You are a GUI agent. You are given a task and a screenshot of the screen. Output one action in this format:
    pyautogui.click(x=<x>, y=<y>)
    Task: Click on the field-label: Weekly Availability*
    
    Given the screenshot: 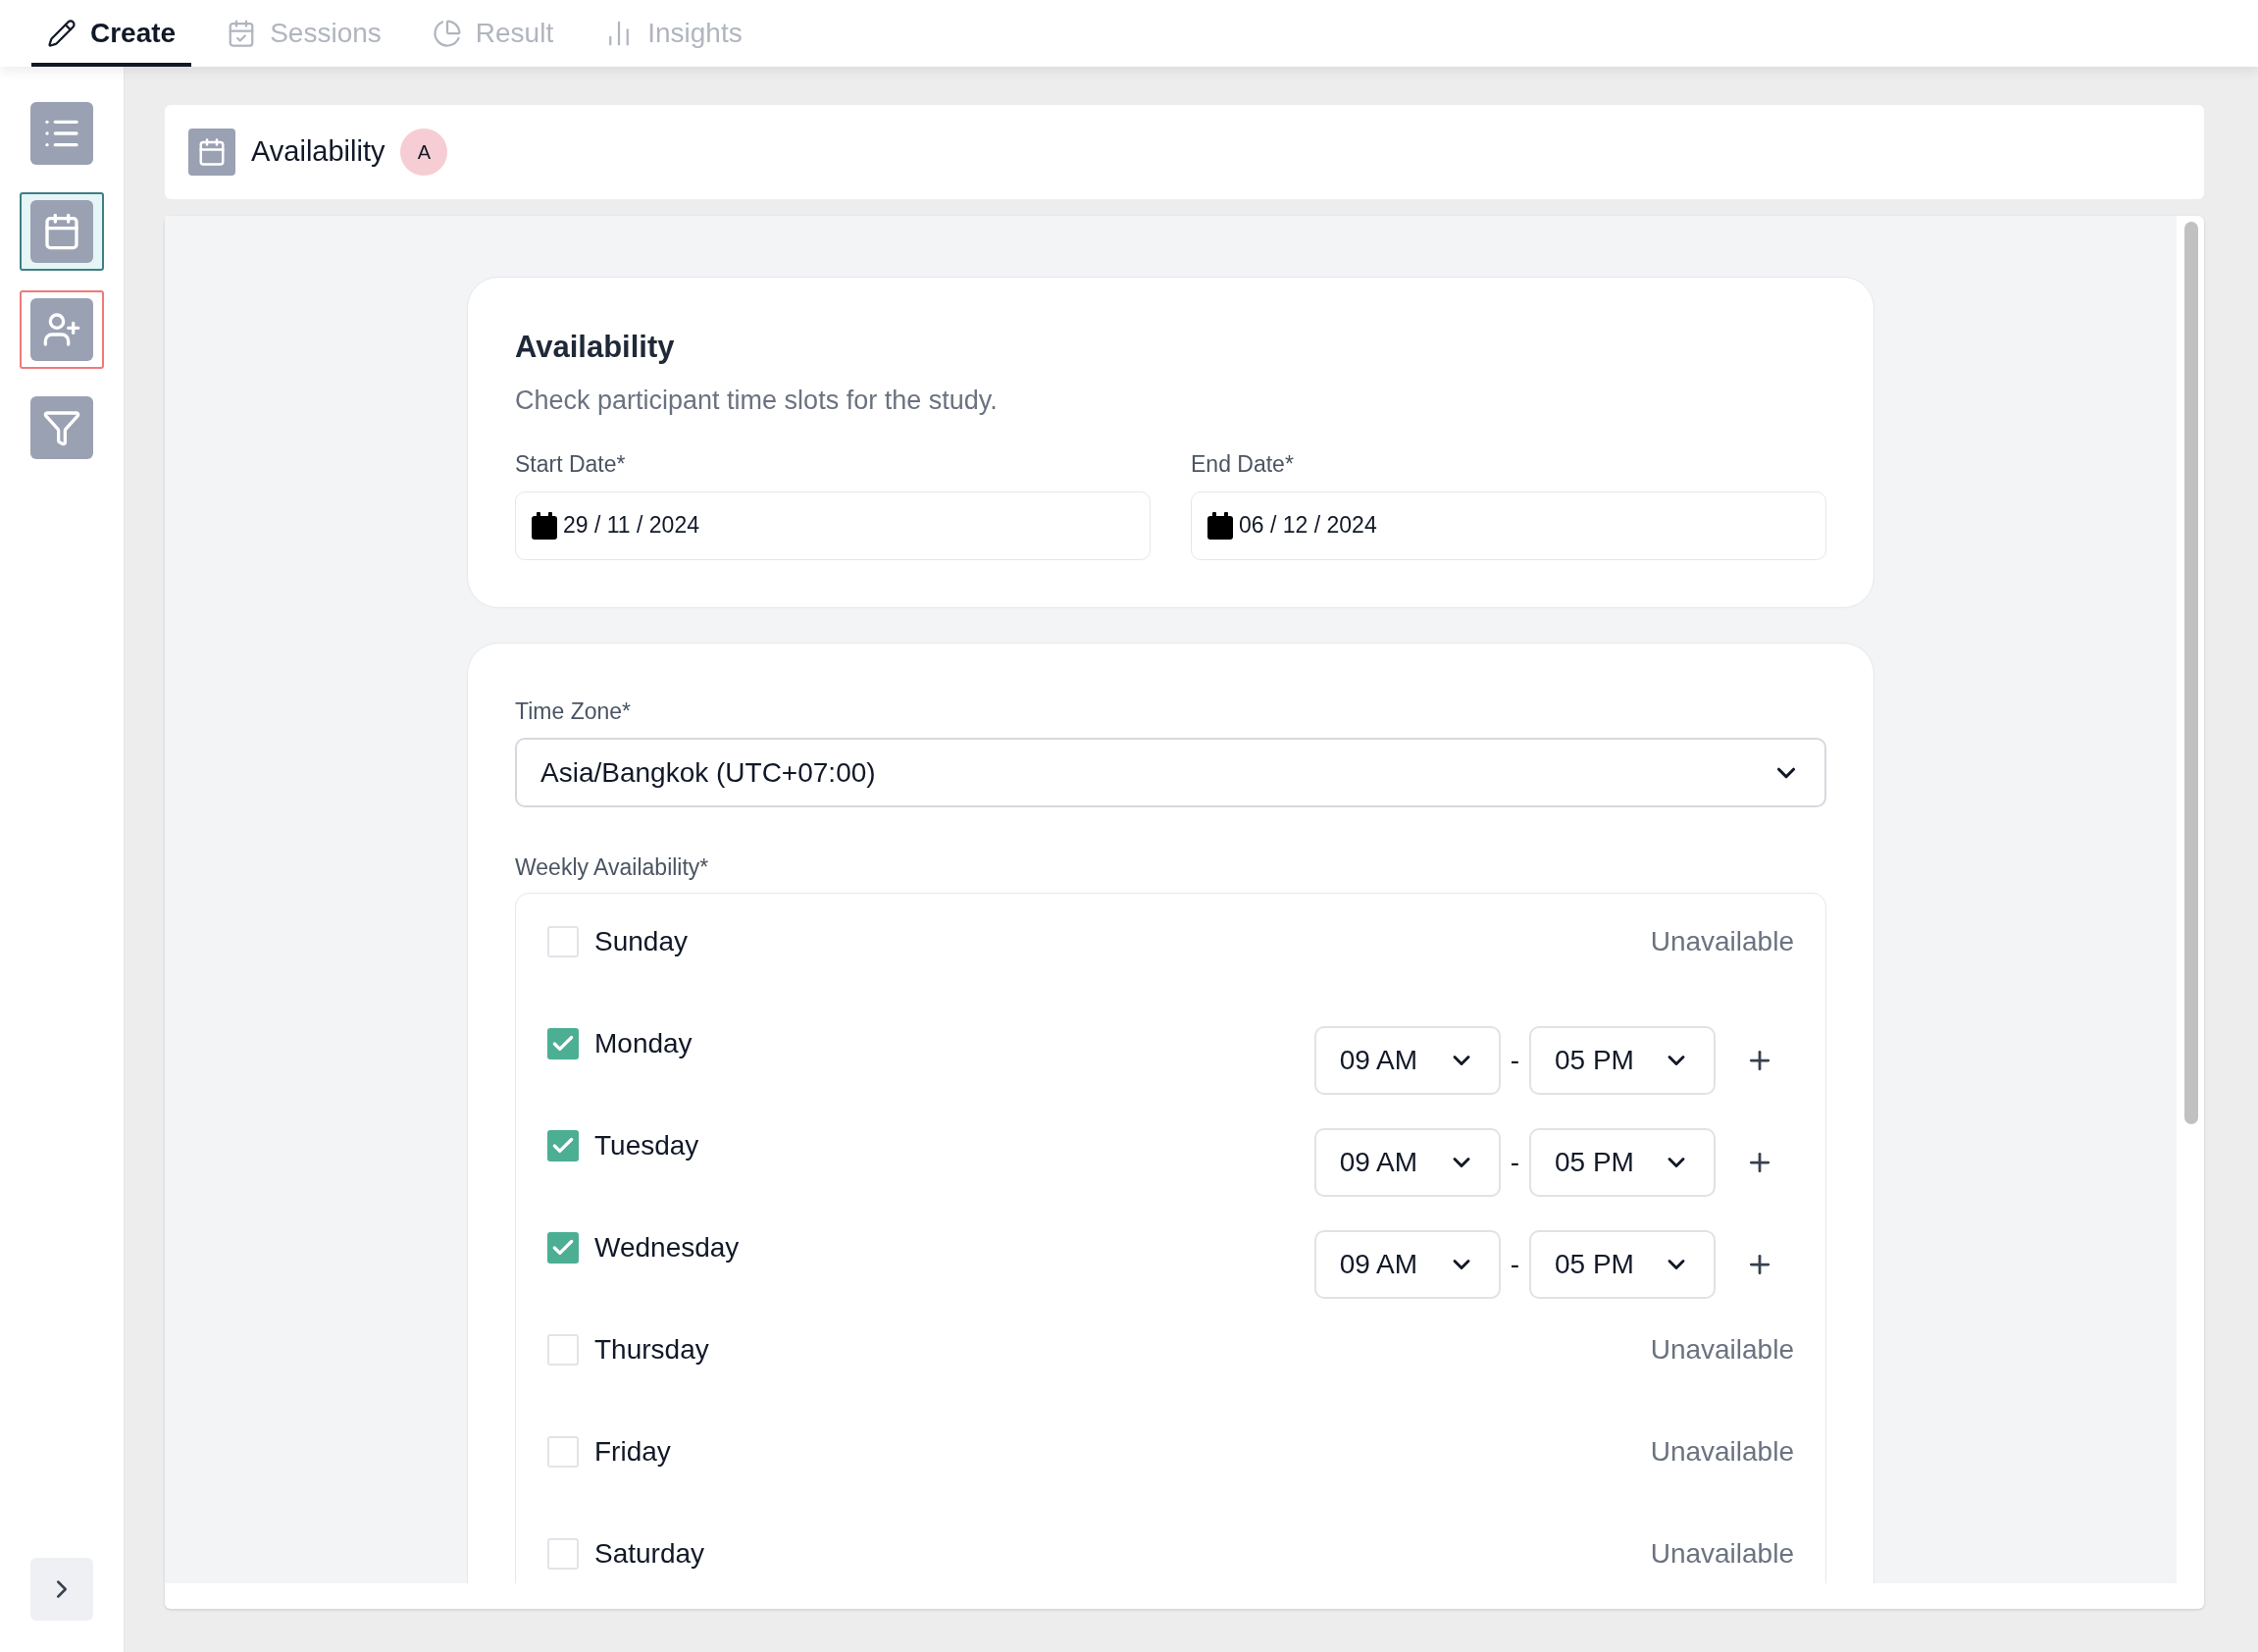 What is the action you would take?
    pyautogui.click(x=612, y=867)
    